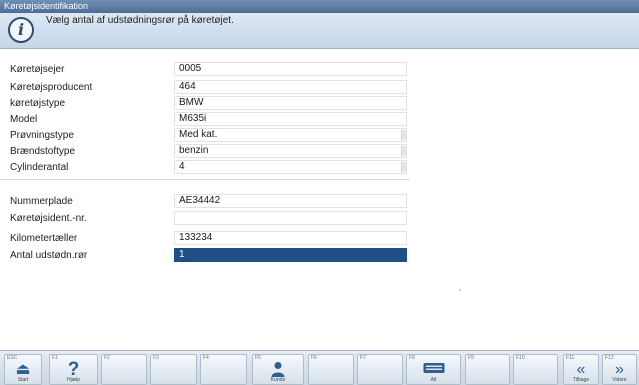 The width and height of the screenshot is (639, 385). I want to click on fkey-caption: Alt, so click(433, 380).